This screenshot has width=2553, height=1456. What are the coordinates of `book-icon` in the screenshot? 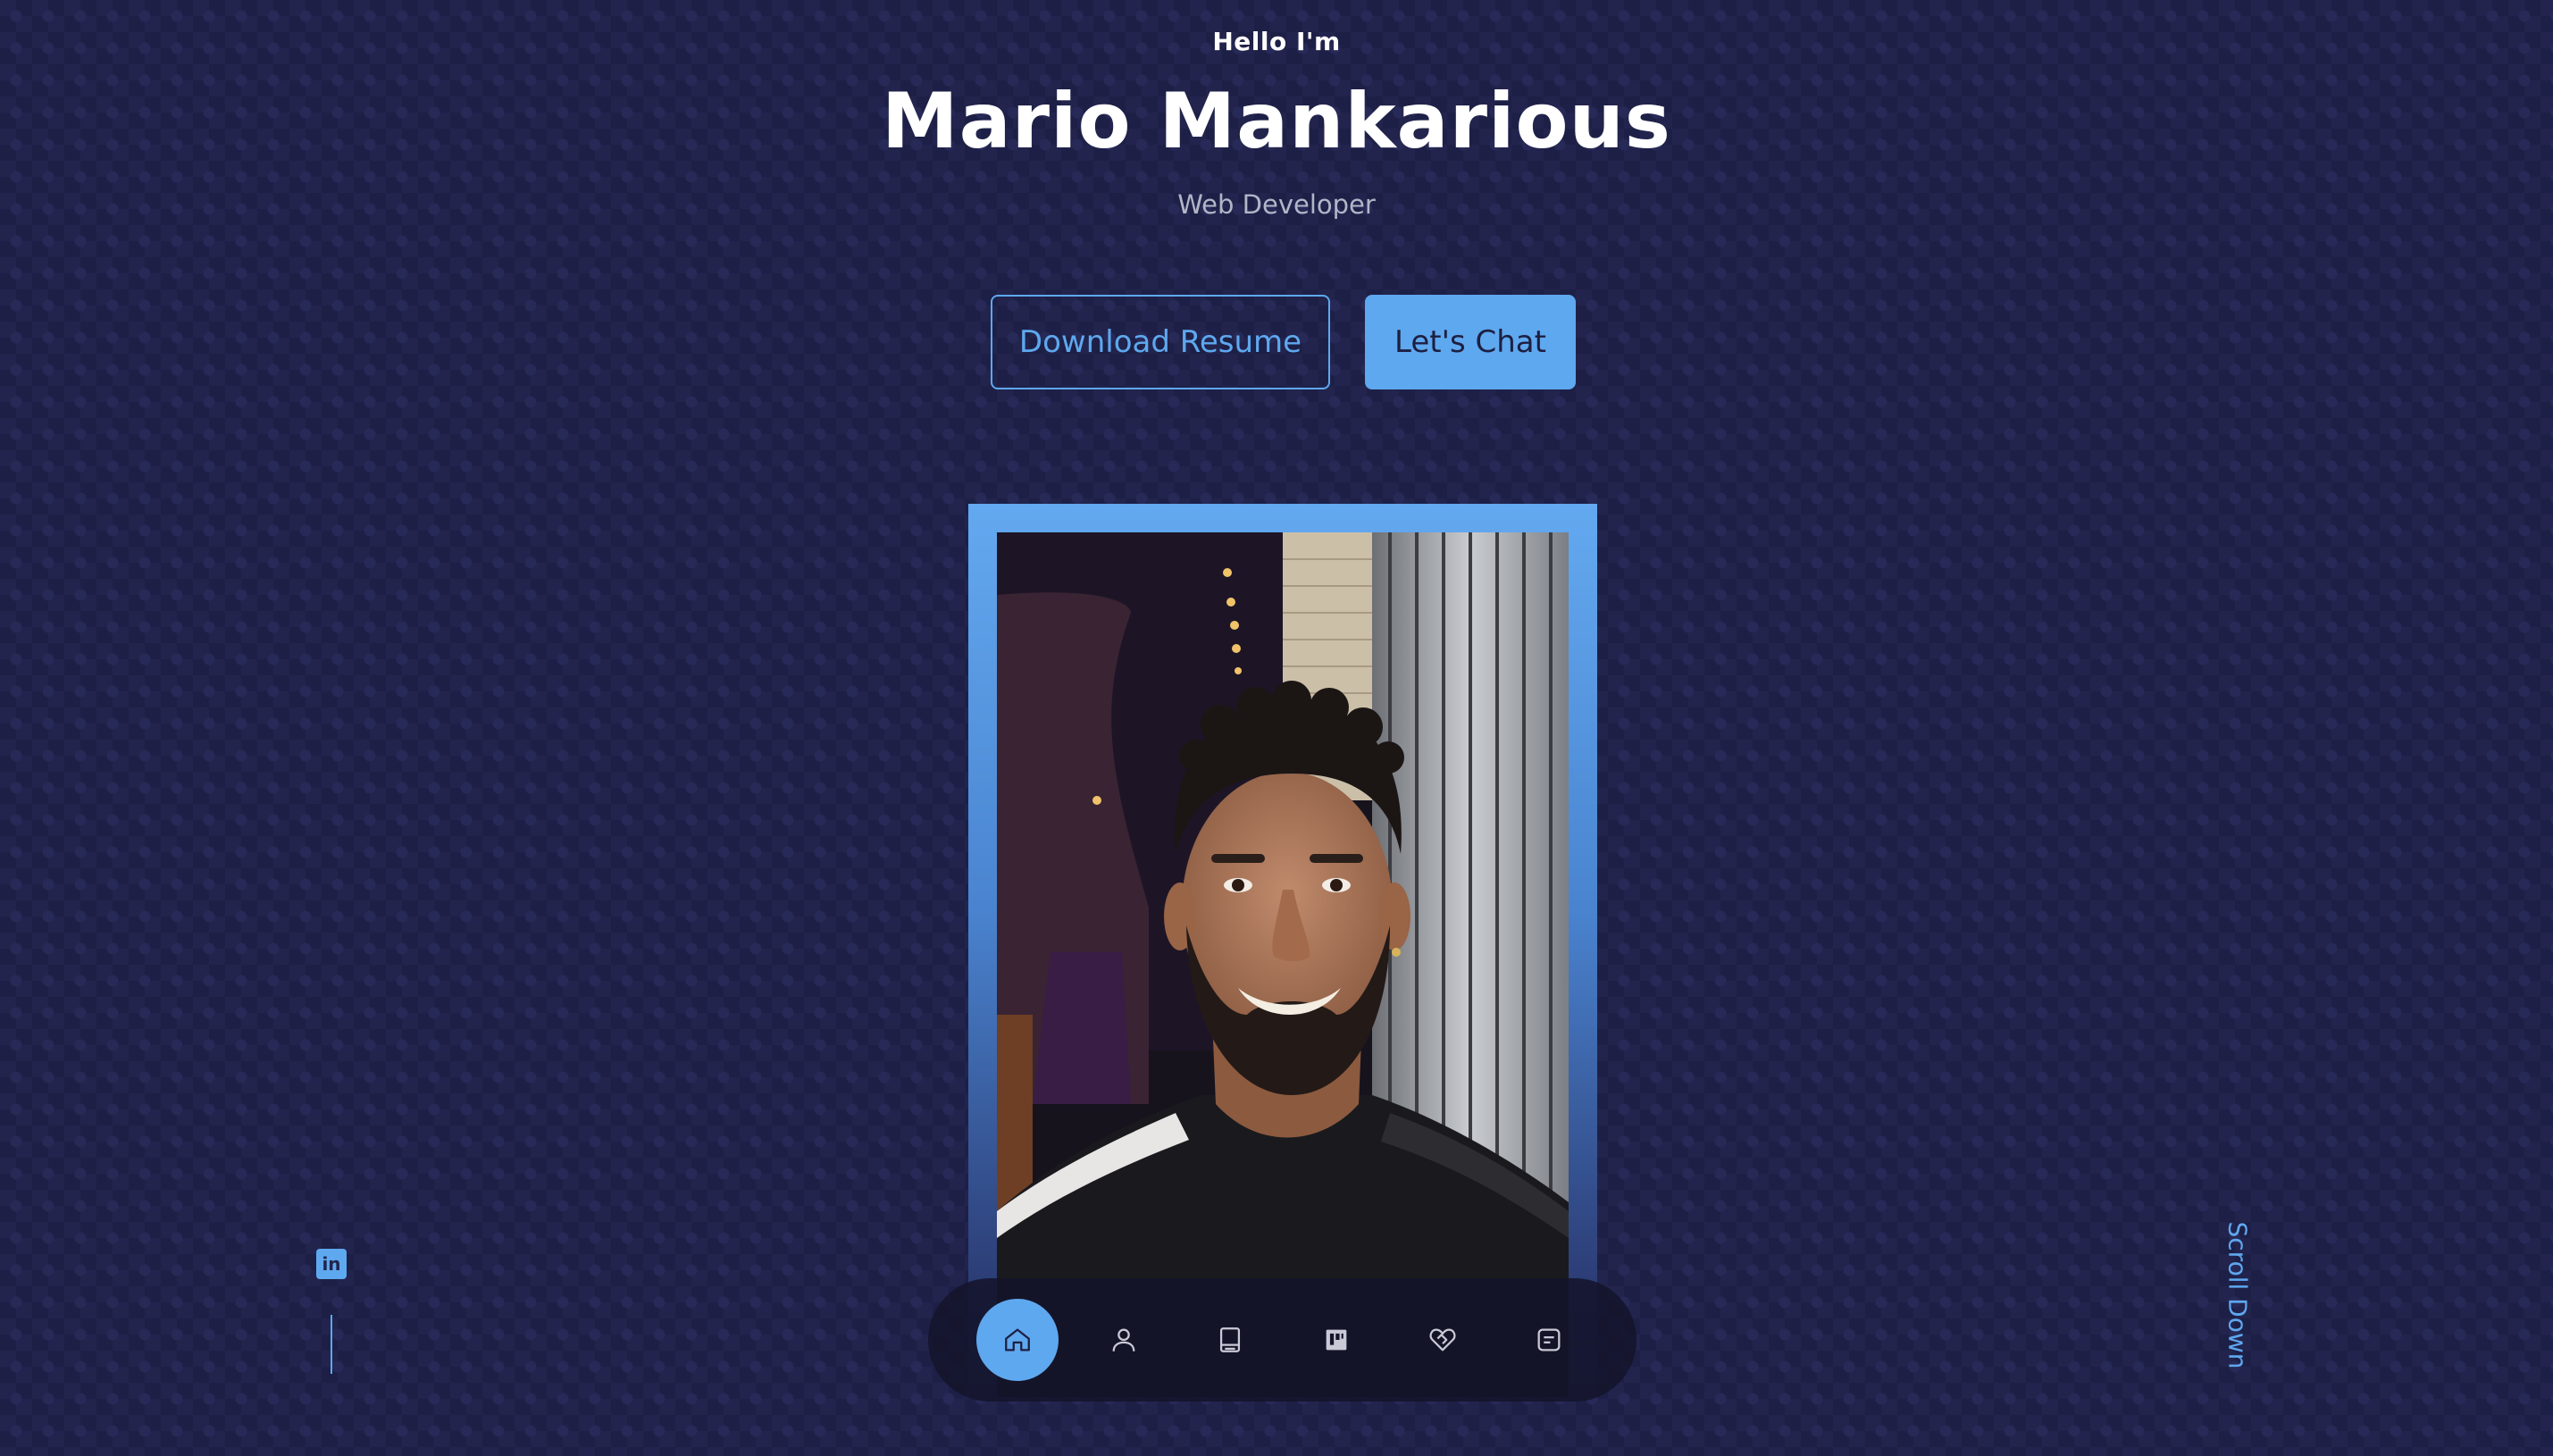 It's located at (1230, 1339).